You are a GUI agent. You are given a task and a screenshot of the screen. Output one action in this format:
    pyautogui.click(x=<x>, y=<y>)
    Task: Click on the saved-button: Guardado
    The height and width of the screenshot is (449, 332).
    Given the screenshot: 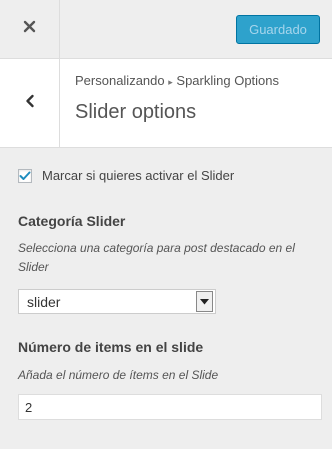 What is the action you would take?
    pyautogui.click(x=278, y=29)
    